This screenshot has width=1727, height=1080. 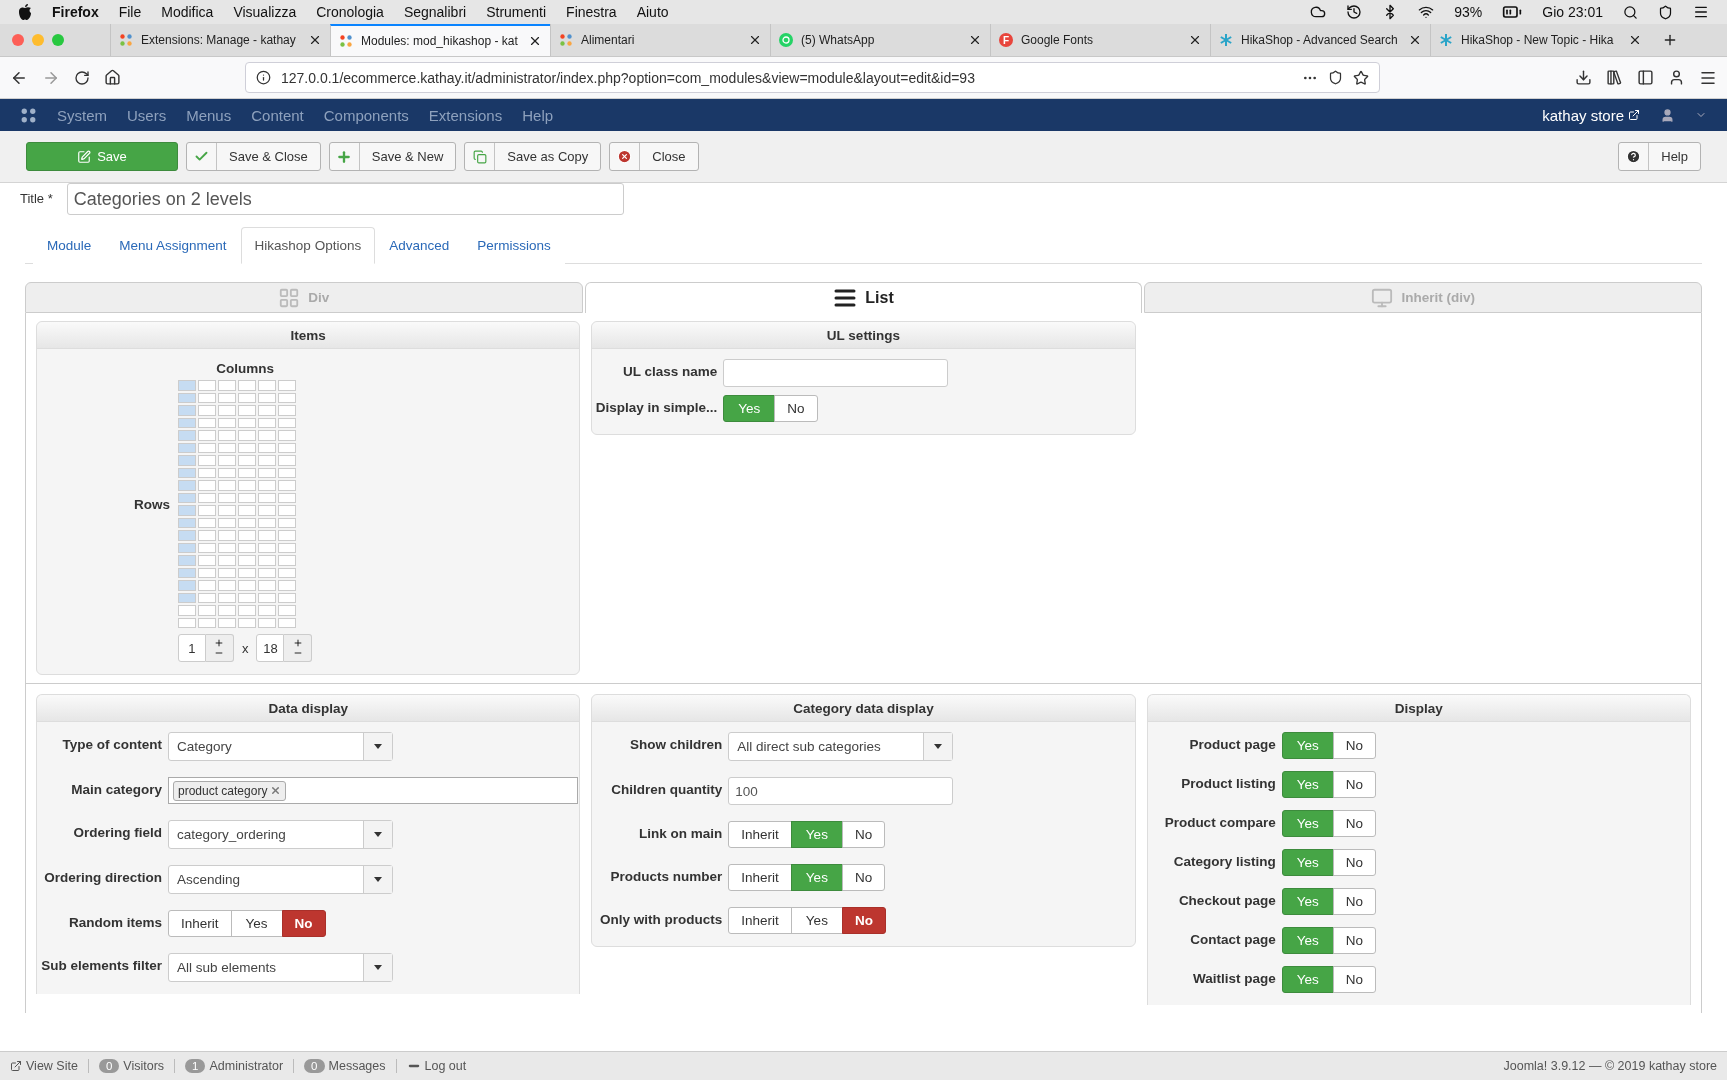 I want to click on title-field: Categories on 2 levels, so click(x=345, y=199).